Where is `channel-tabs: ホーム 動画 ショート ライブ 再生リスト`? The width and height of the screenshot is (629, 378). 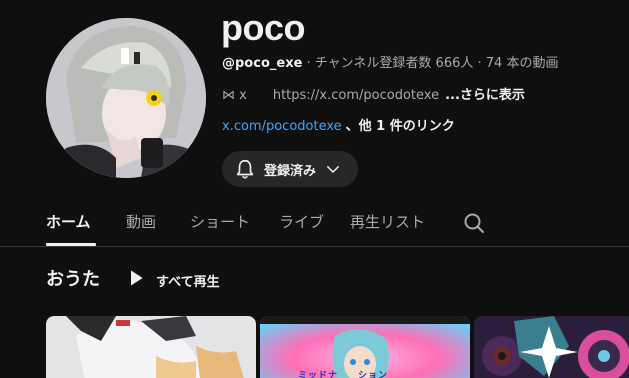
channel-tabs: ホーム 動画 ショート ライブ 再生リスト is located at coordinates (314, 223).